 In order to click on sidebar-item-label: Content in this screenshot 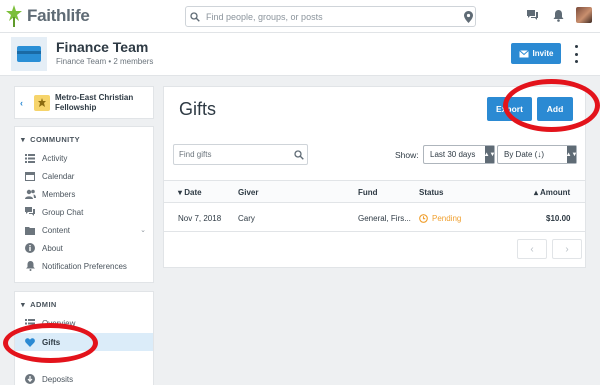, I will do `click(56, 230)`.